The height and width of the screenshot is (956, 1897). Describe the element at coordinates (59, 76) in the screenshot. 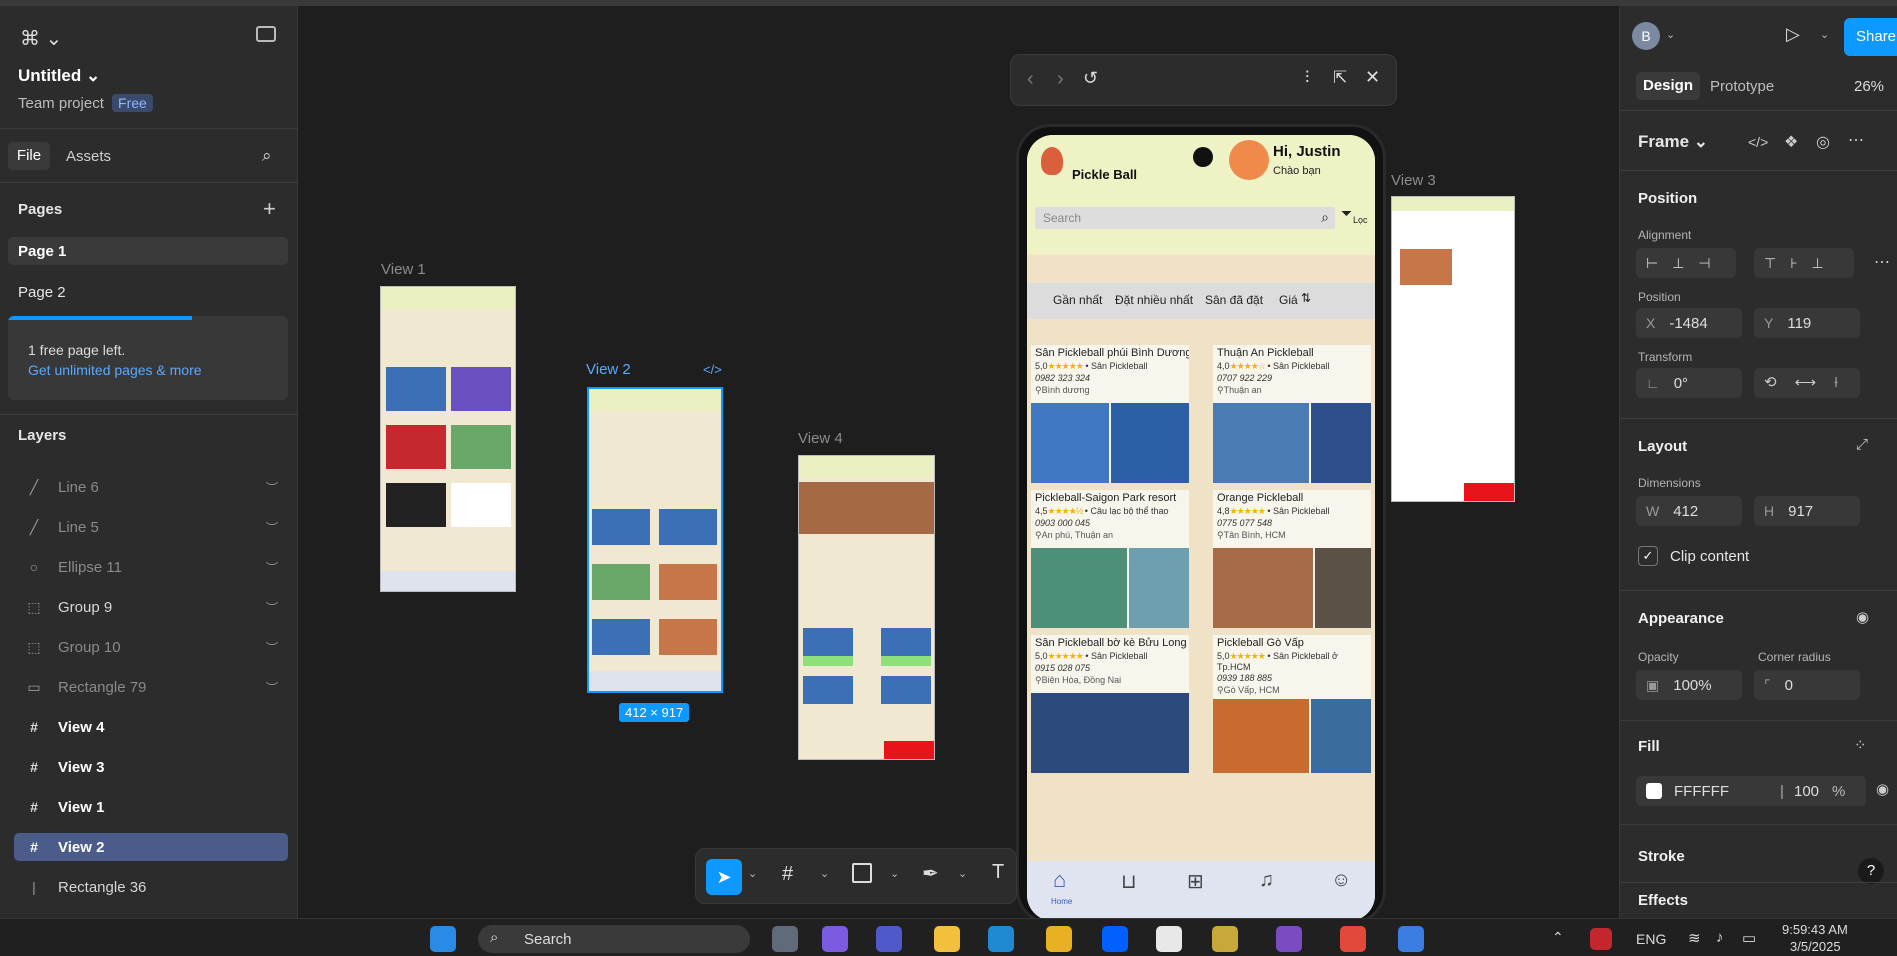

I see `file-name: Untitled ⌄` at that location.